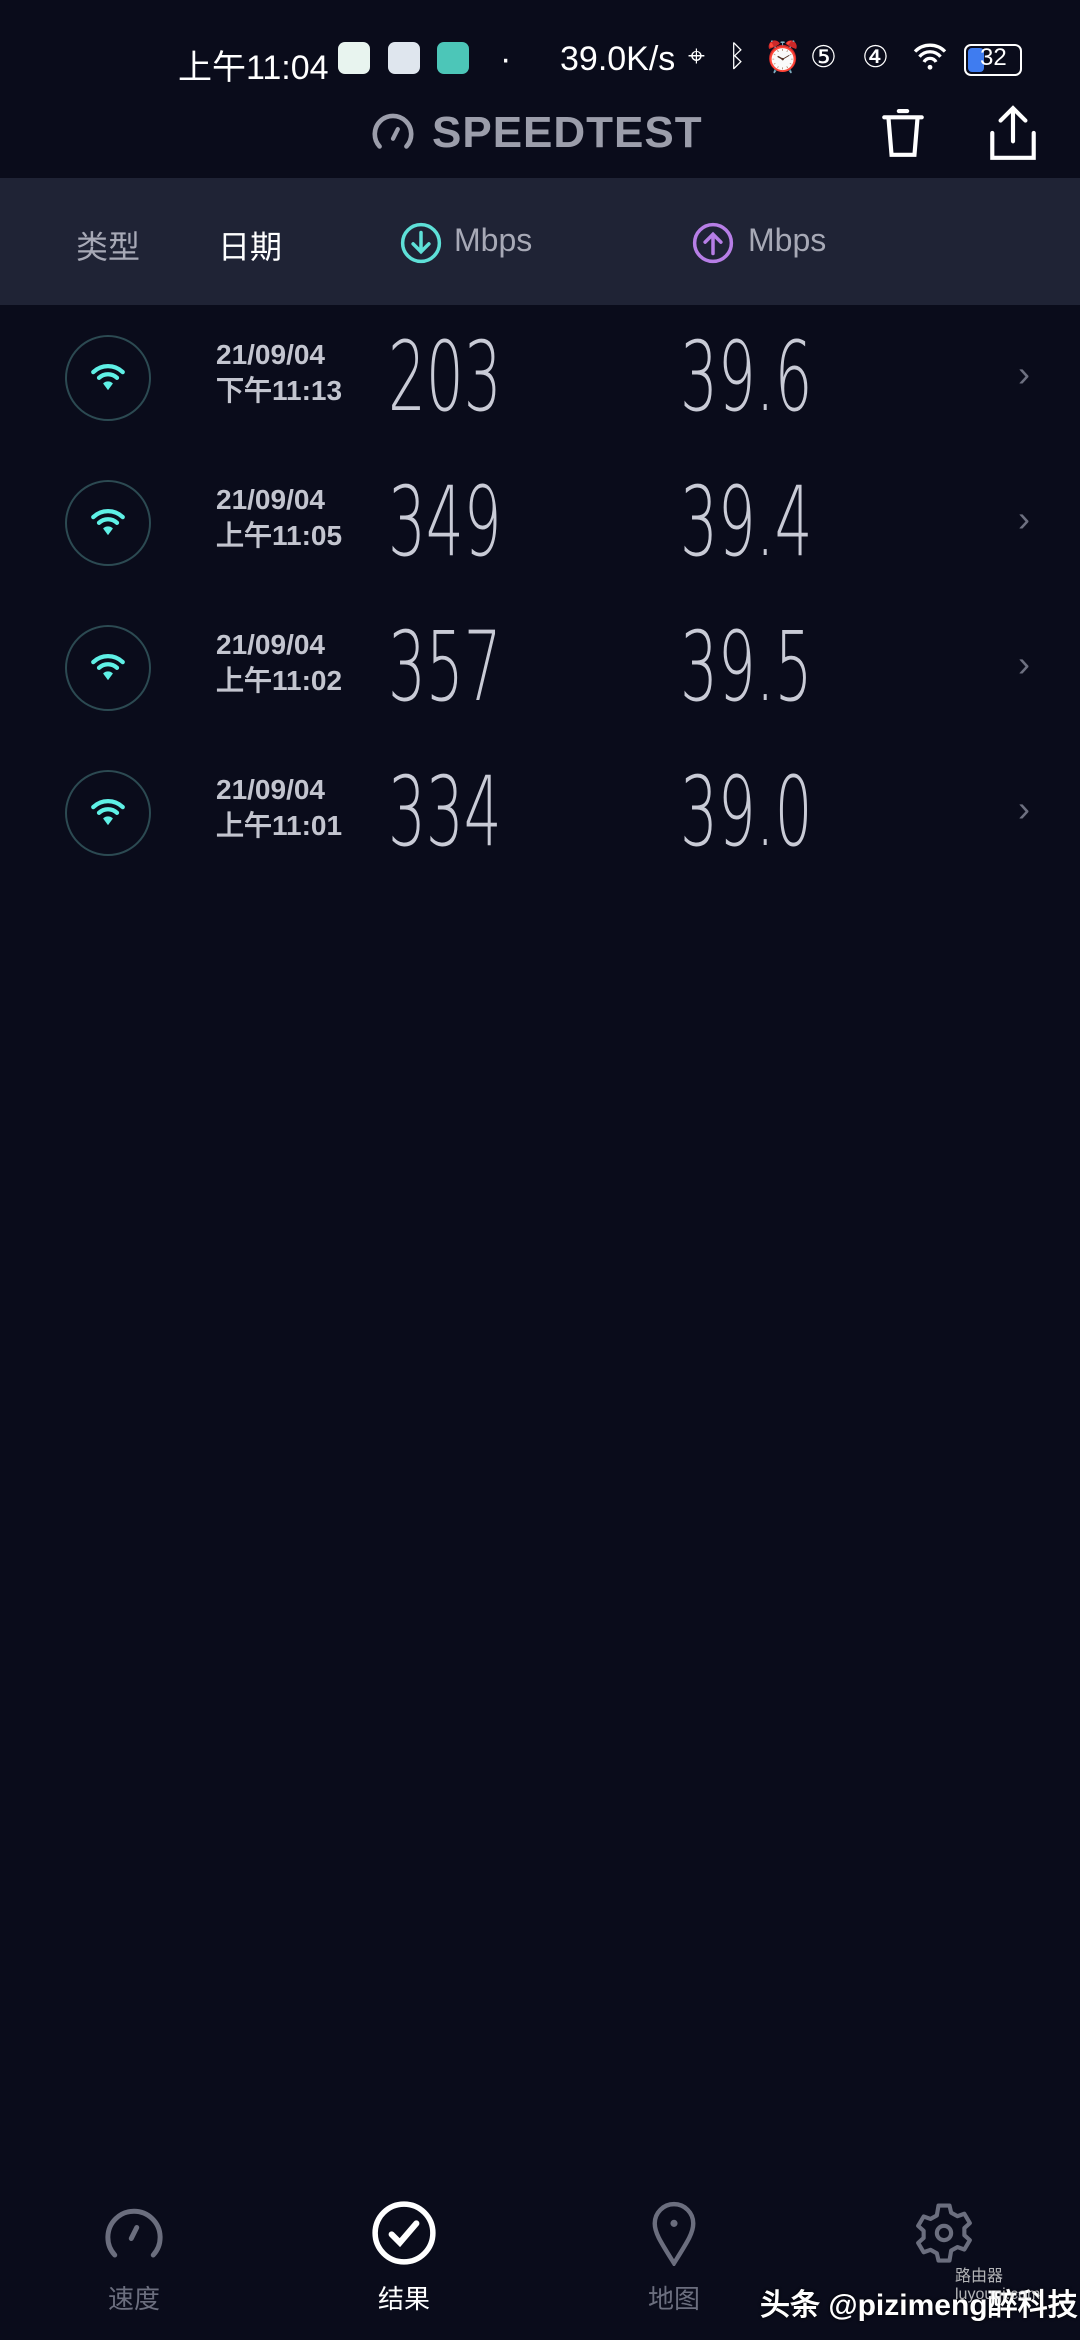 Image resolution: width=1080 pixels, height=2340 pixels. Describe the element at coordinates (279, 680) in the screenshot. I see `result-time: 上午11:02` at that location.